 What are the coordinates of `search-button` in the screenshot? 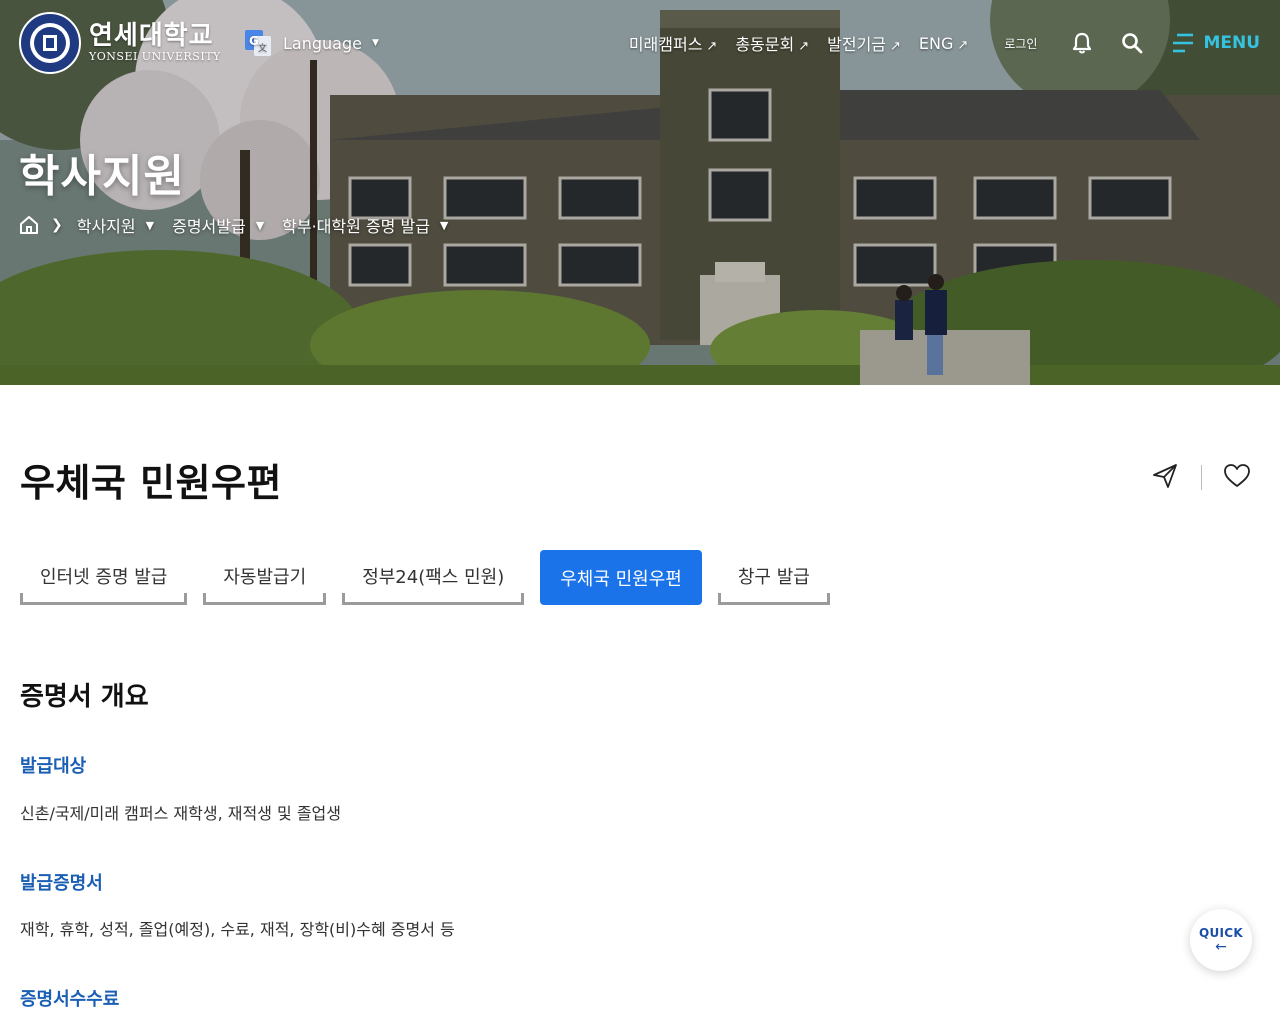 It's located at (1132, 43).